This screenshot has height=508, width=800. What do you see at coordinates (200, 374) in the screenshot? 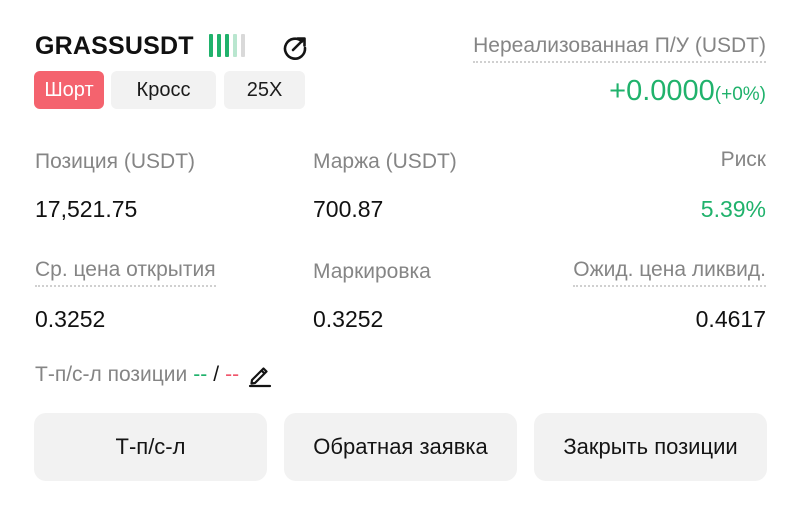
I see `tp-value: --` at bounding box center [200, 374].